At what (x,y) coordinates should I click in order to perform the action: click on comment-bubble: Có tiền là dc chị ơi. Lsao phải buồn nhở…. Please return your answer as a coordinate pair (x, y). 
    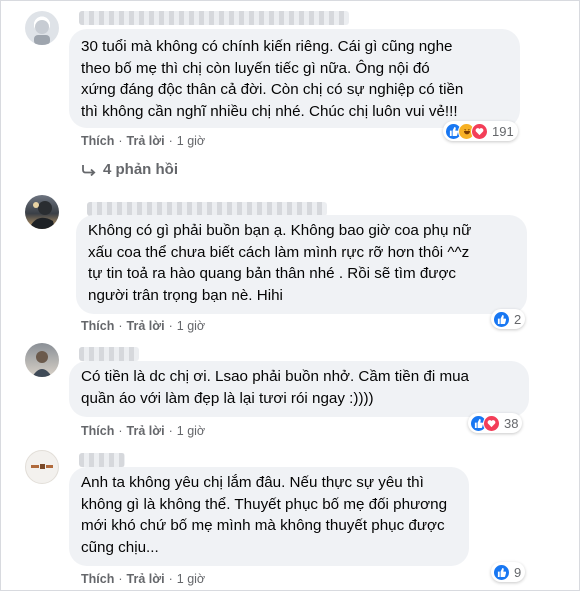
    Looking at the image, I should click on (299, 389).